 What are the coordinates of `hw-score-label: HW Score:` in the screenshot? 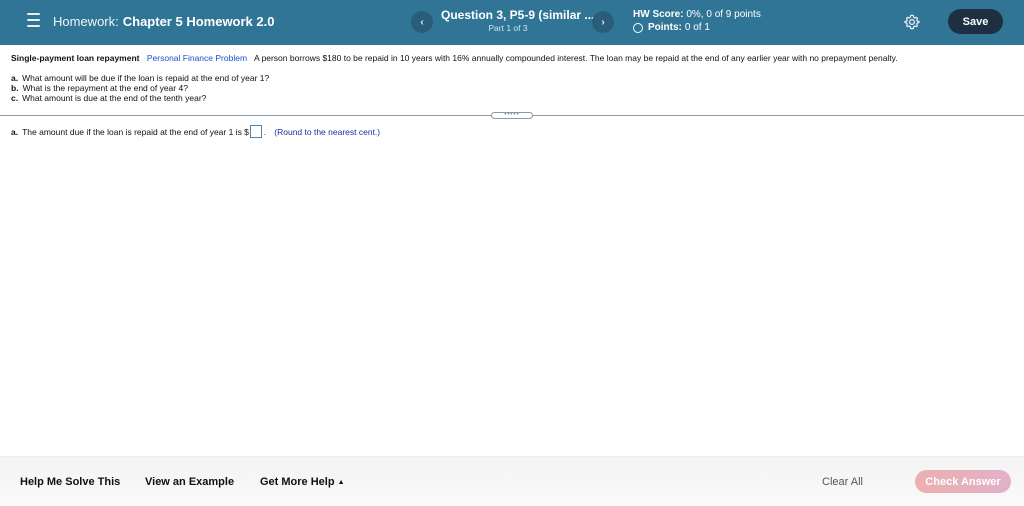 It's located at (658, 14).